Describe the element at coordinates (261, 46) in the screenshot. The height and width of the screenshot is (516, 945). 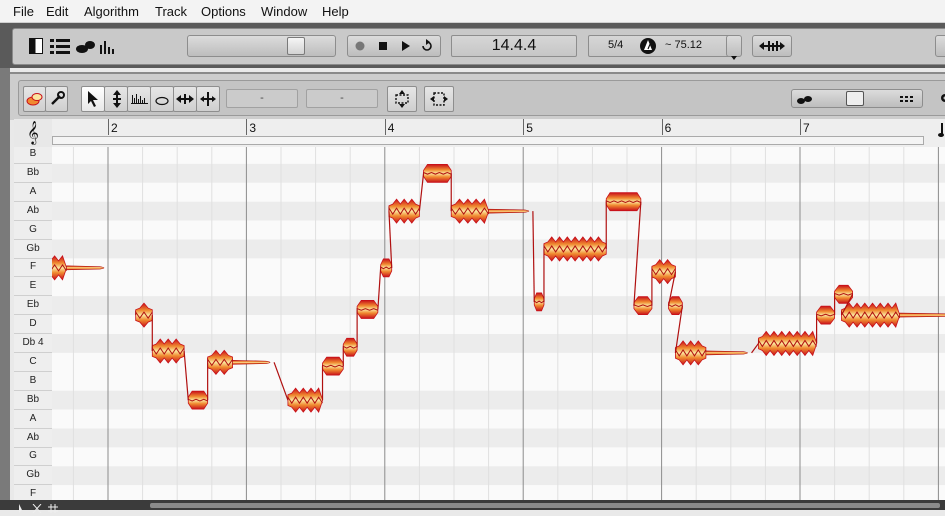
I see `pitch-slider-track` at that location.